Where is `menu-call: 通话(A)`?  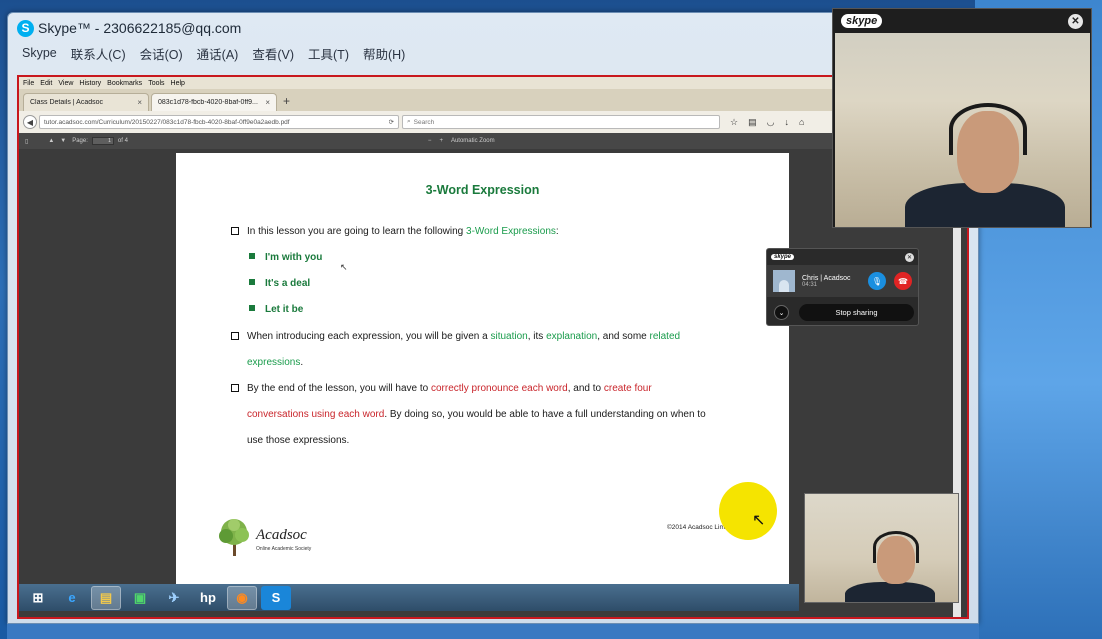 menu-call: 通话(A) is located at coordinates (218, 53).